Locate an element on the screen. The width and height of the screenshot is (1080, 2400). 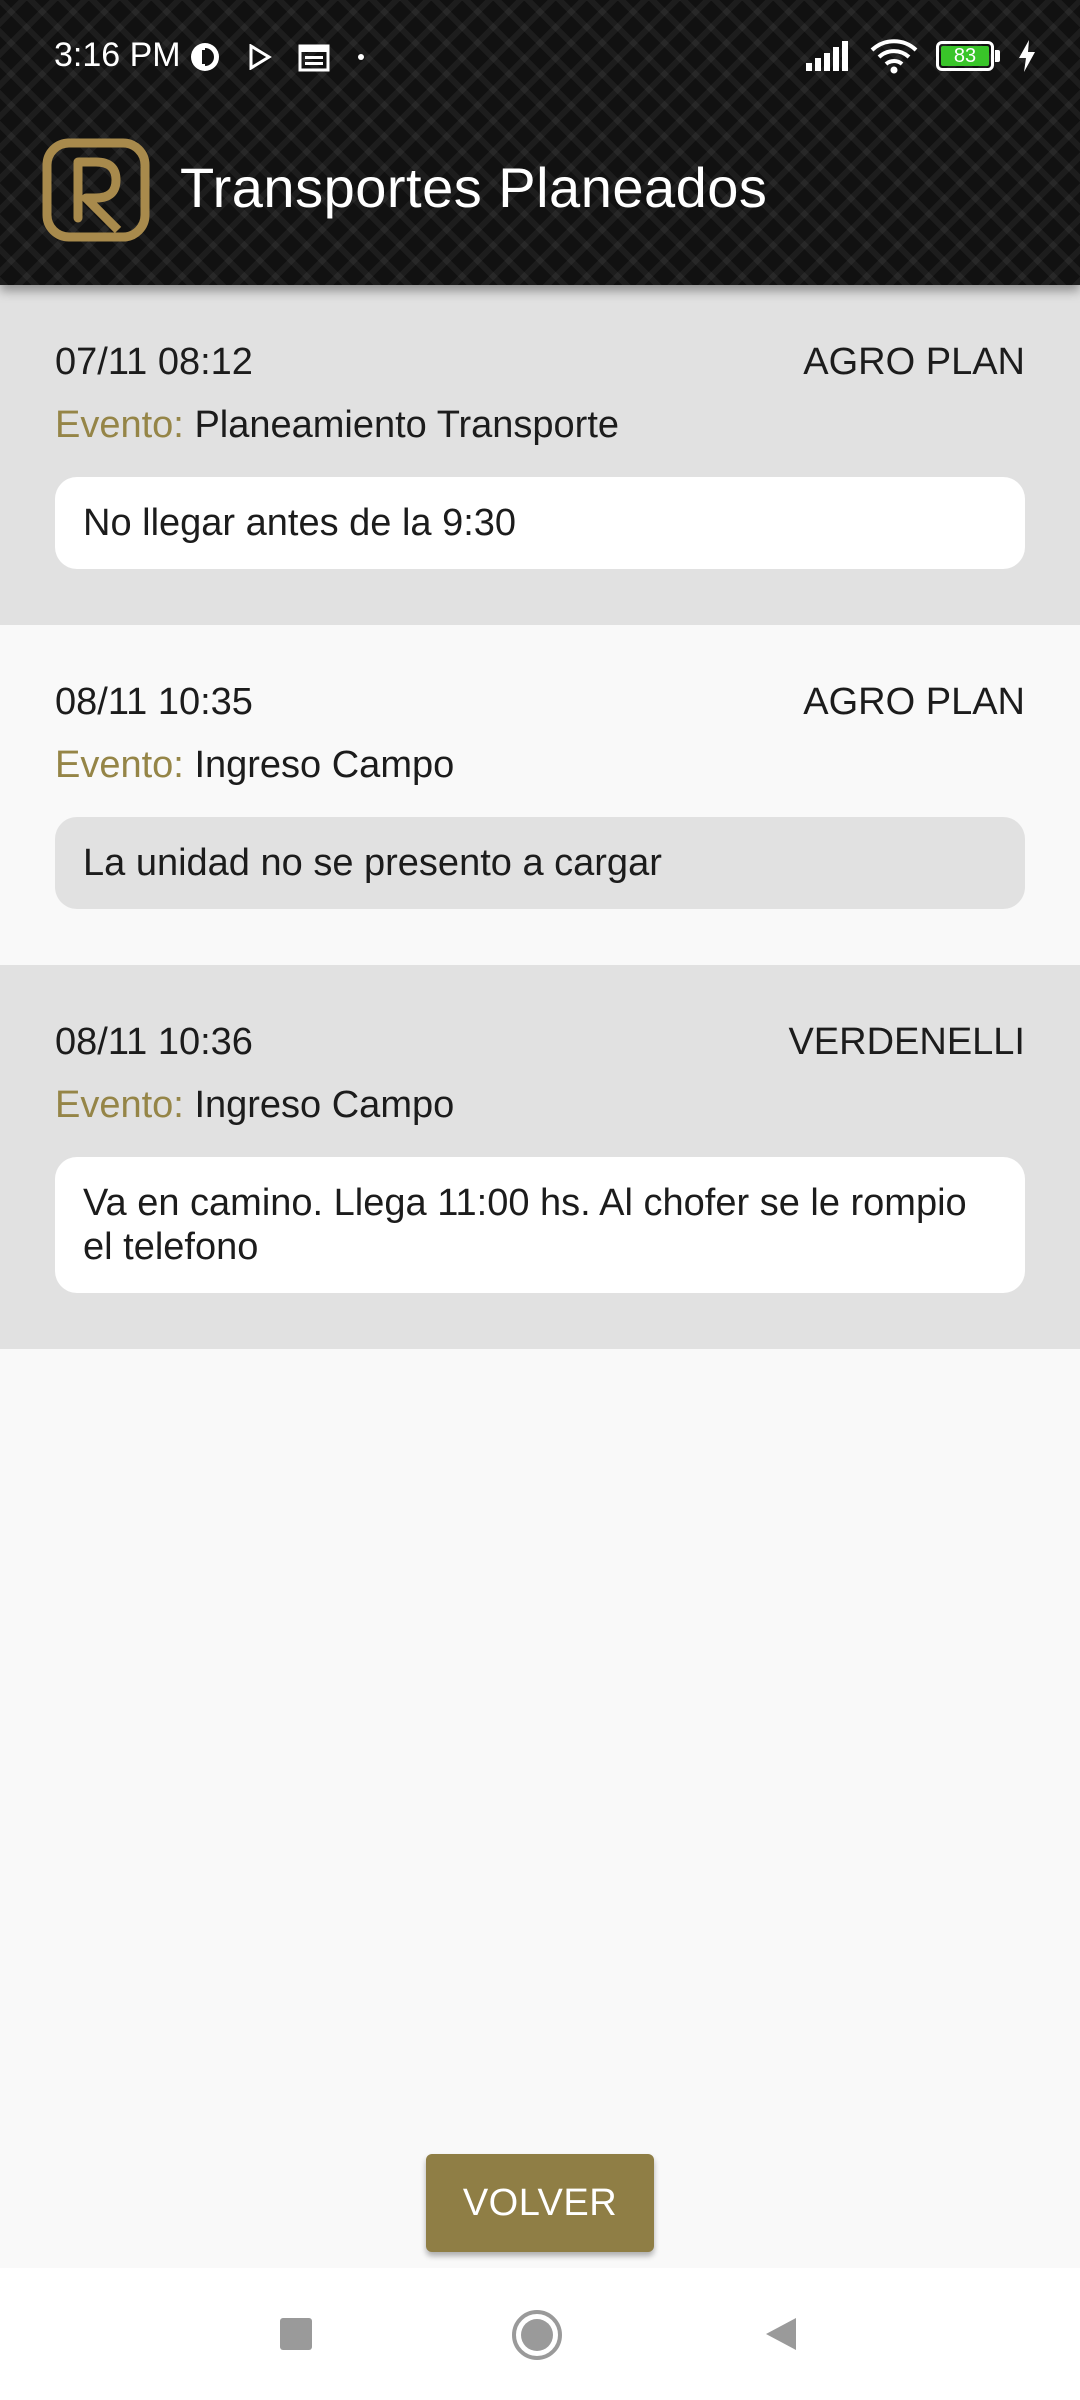
item-note: No llegar antes de la 9:30 is located at coordinates (540, 523).